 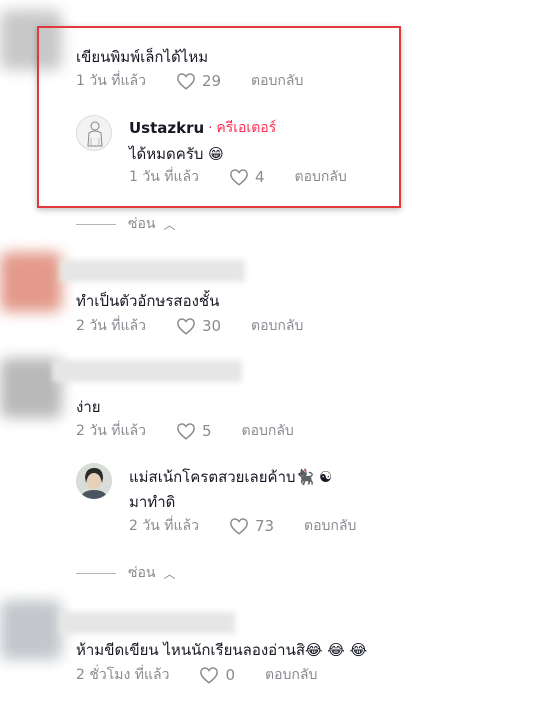 What do you see at coordinates (211, 326) in the screenshot?
I see `like-count: 30` at bounding box center [211, 326].